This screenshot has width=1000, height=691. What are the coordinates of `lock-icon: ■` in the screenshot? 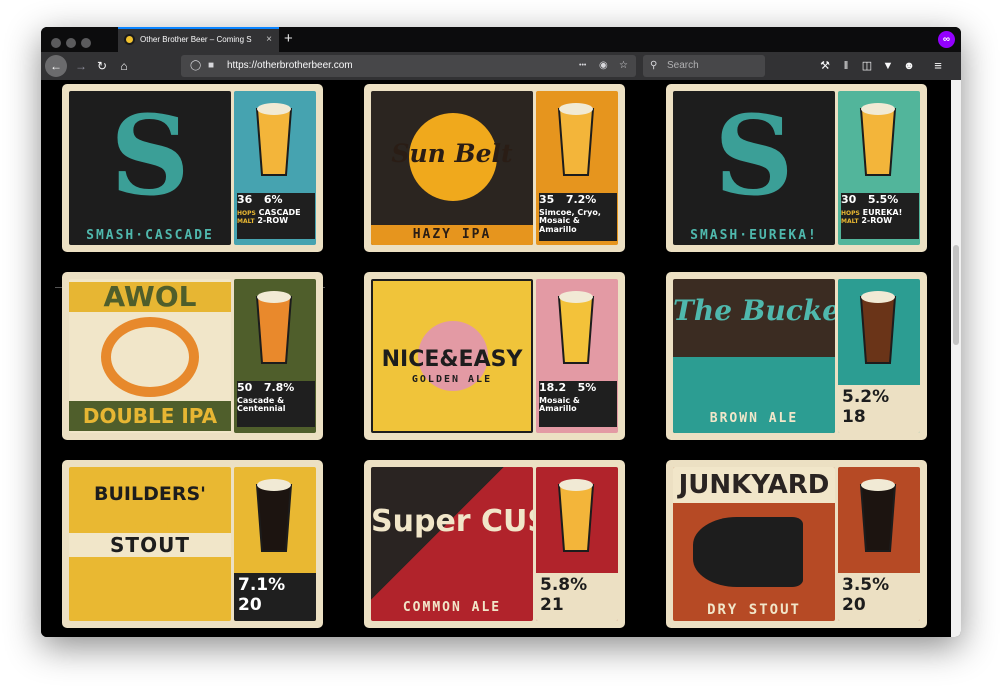 It's located at (211, 66).